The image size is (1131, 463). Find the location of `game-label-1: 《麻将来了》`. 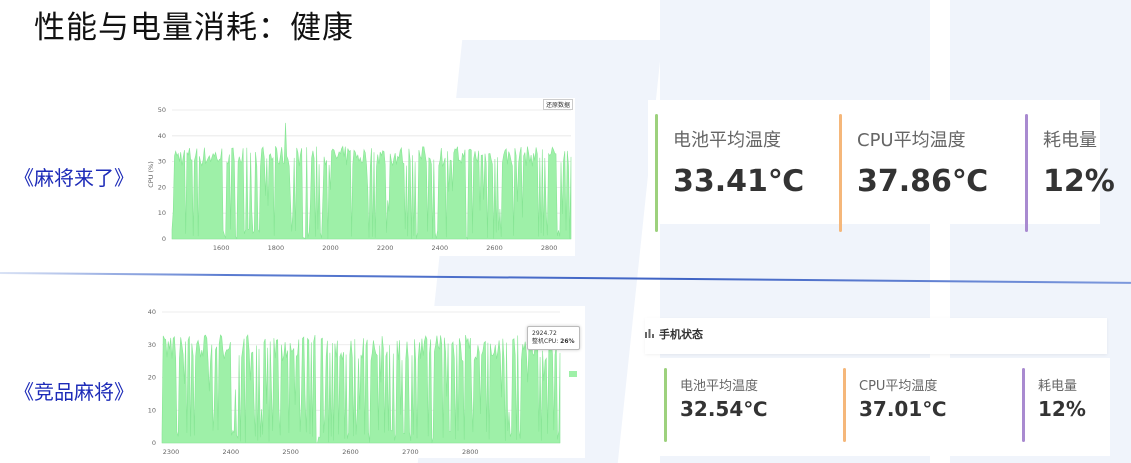

game-label-1: 《麻将来了》 is located at coordinates (74, 178).